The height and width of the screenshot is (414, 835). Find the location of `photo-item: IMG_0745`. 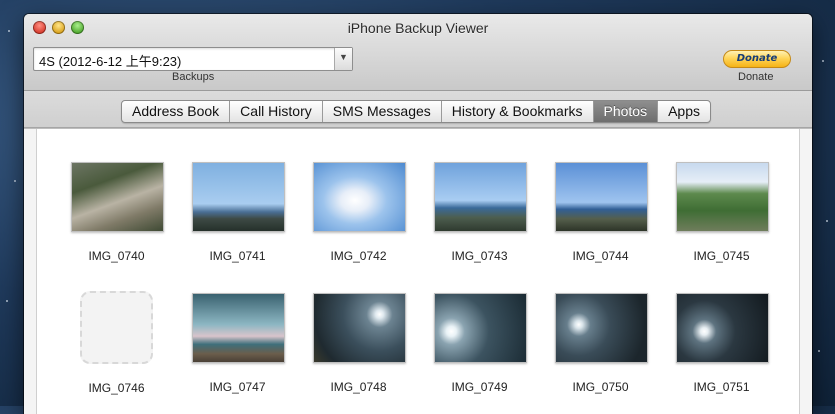

photo-item: IMG_0745 is located at coordinates (722, 212).